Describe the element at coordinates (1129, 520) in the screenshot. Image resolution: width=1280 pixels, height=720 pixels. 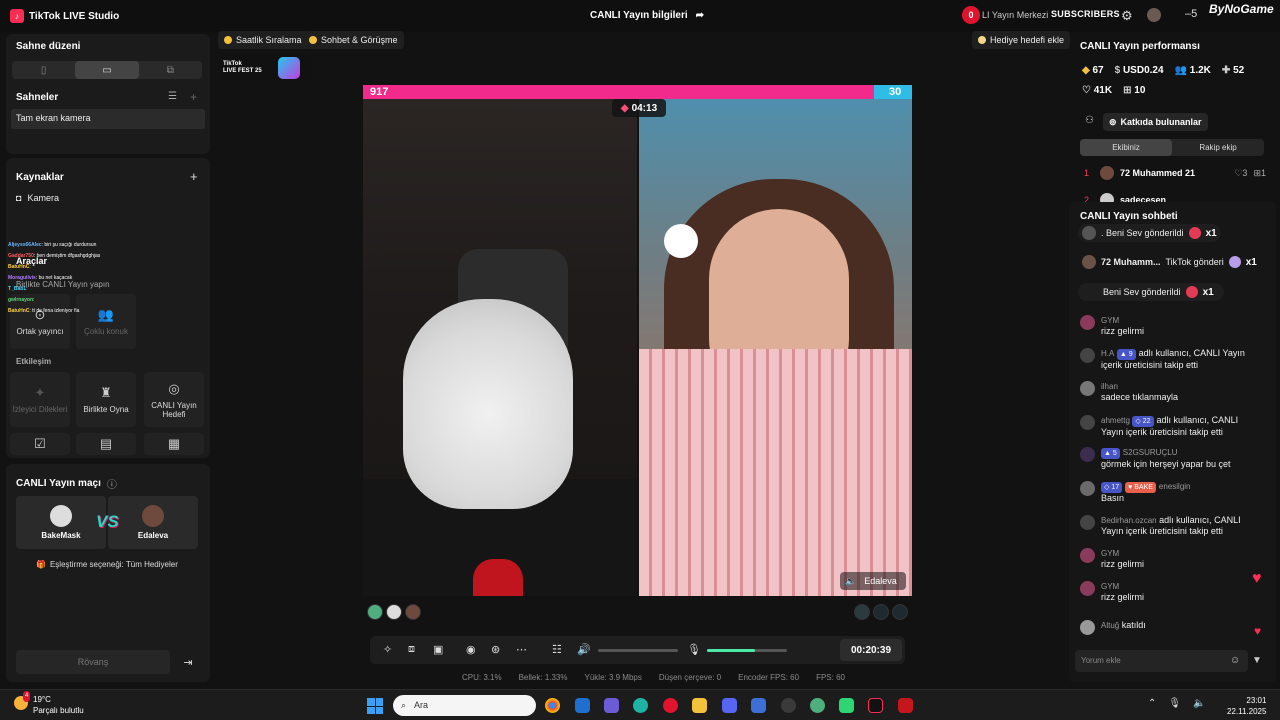
I see `chat-username: Bedirhan.ozcan` at that location.